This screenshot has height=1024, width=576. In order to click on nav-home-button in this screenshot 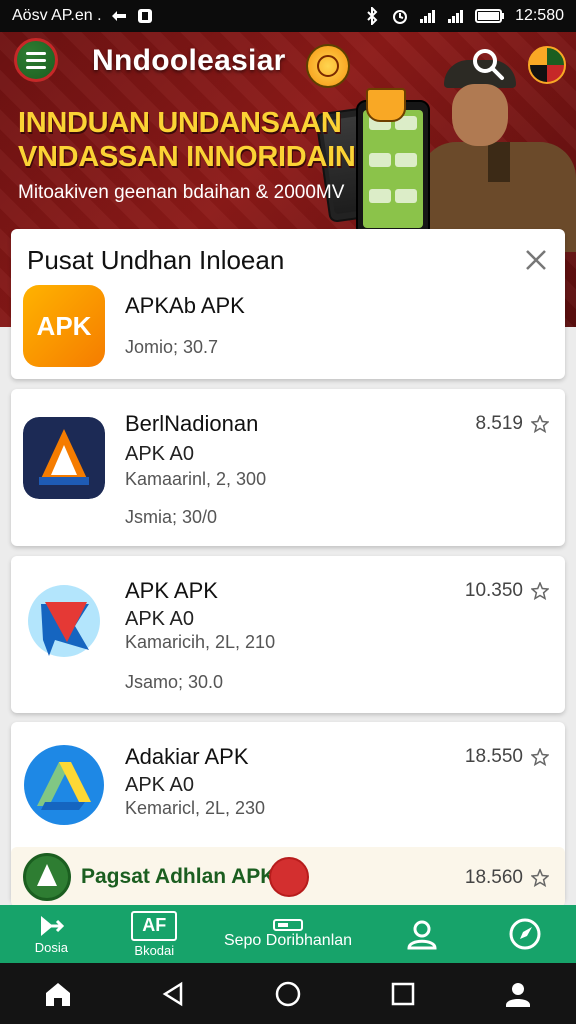, I will do `click(58, 994)`.